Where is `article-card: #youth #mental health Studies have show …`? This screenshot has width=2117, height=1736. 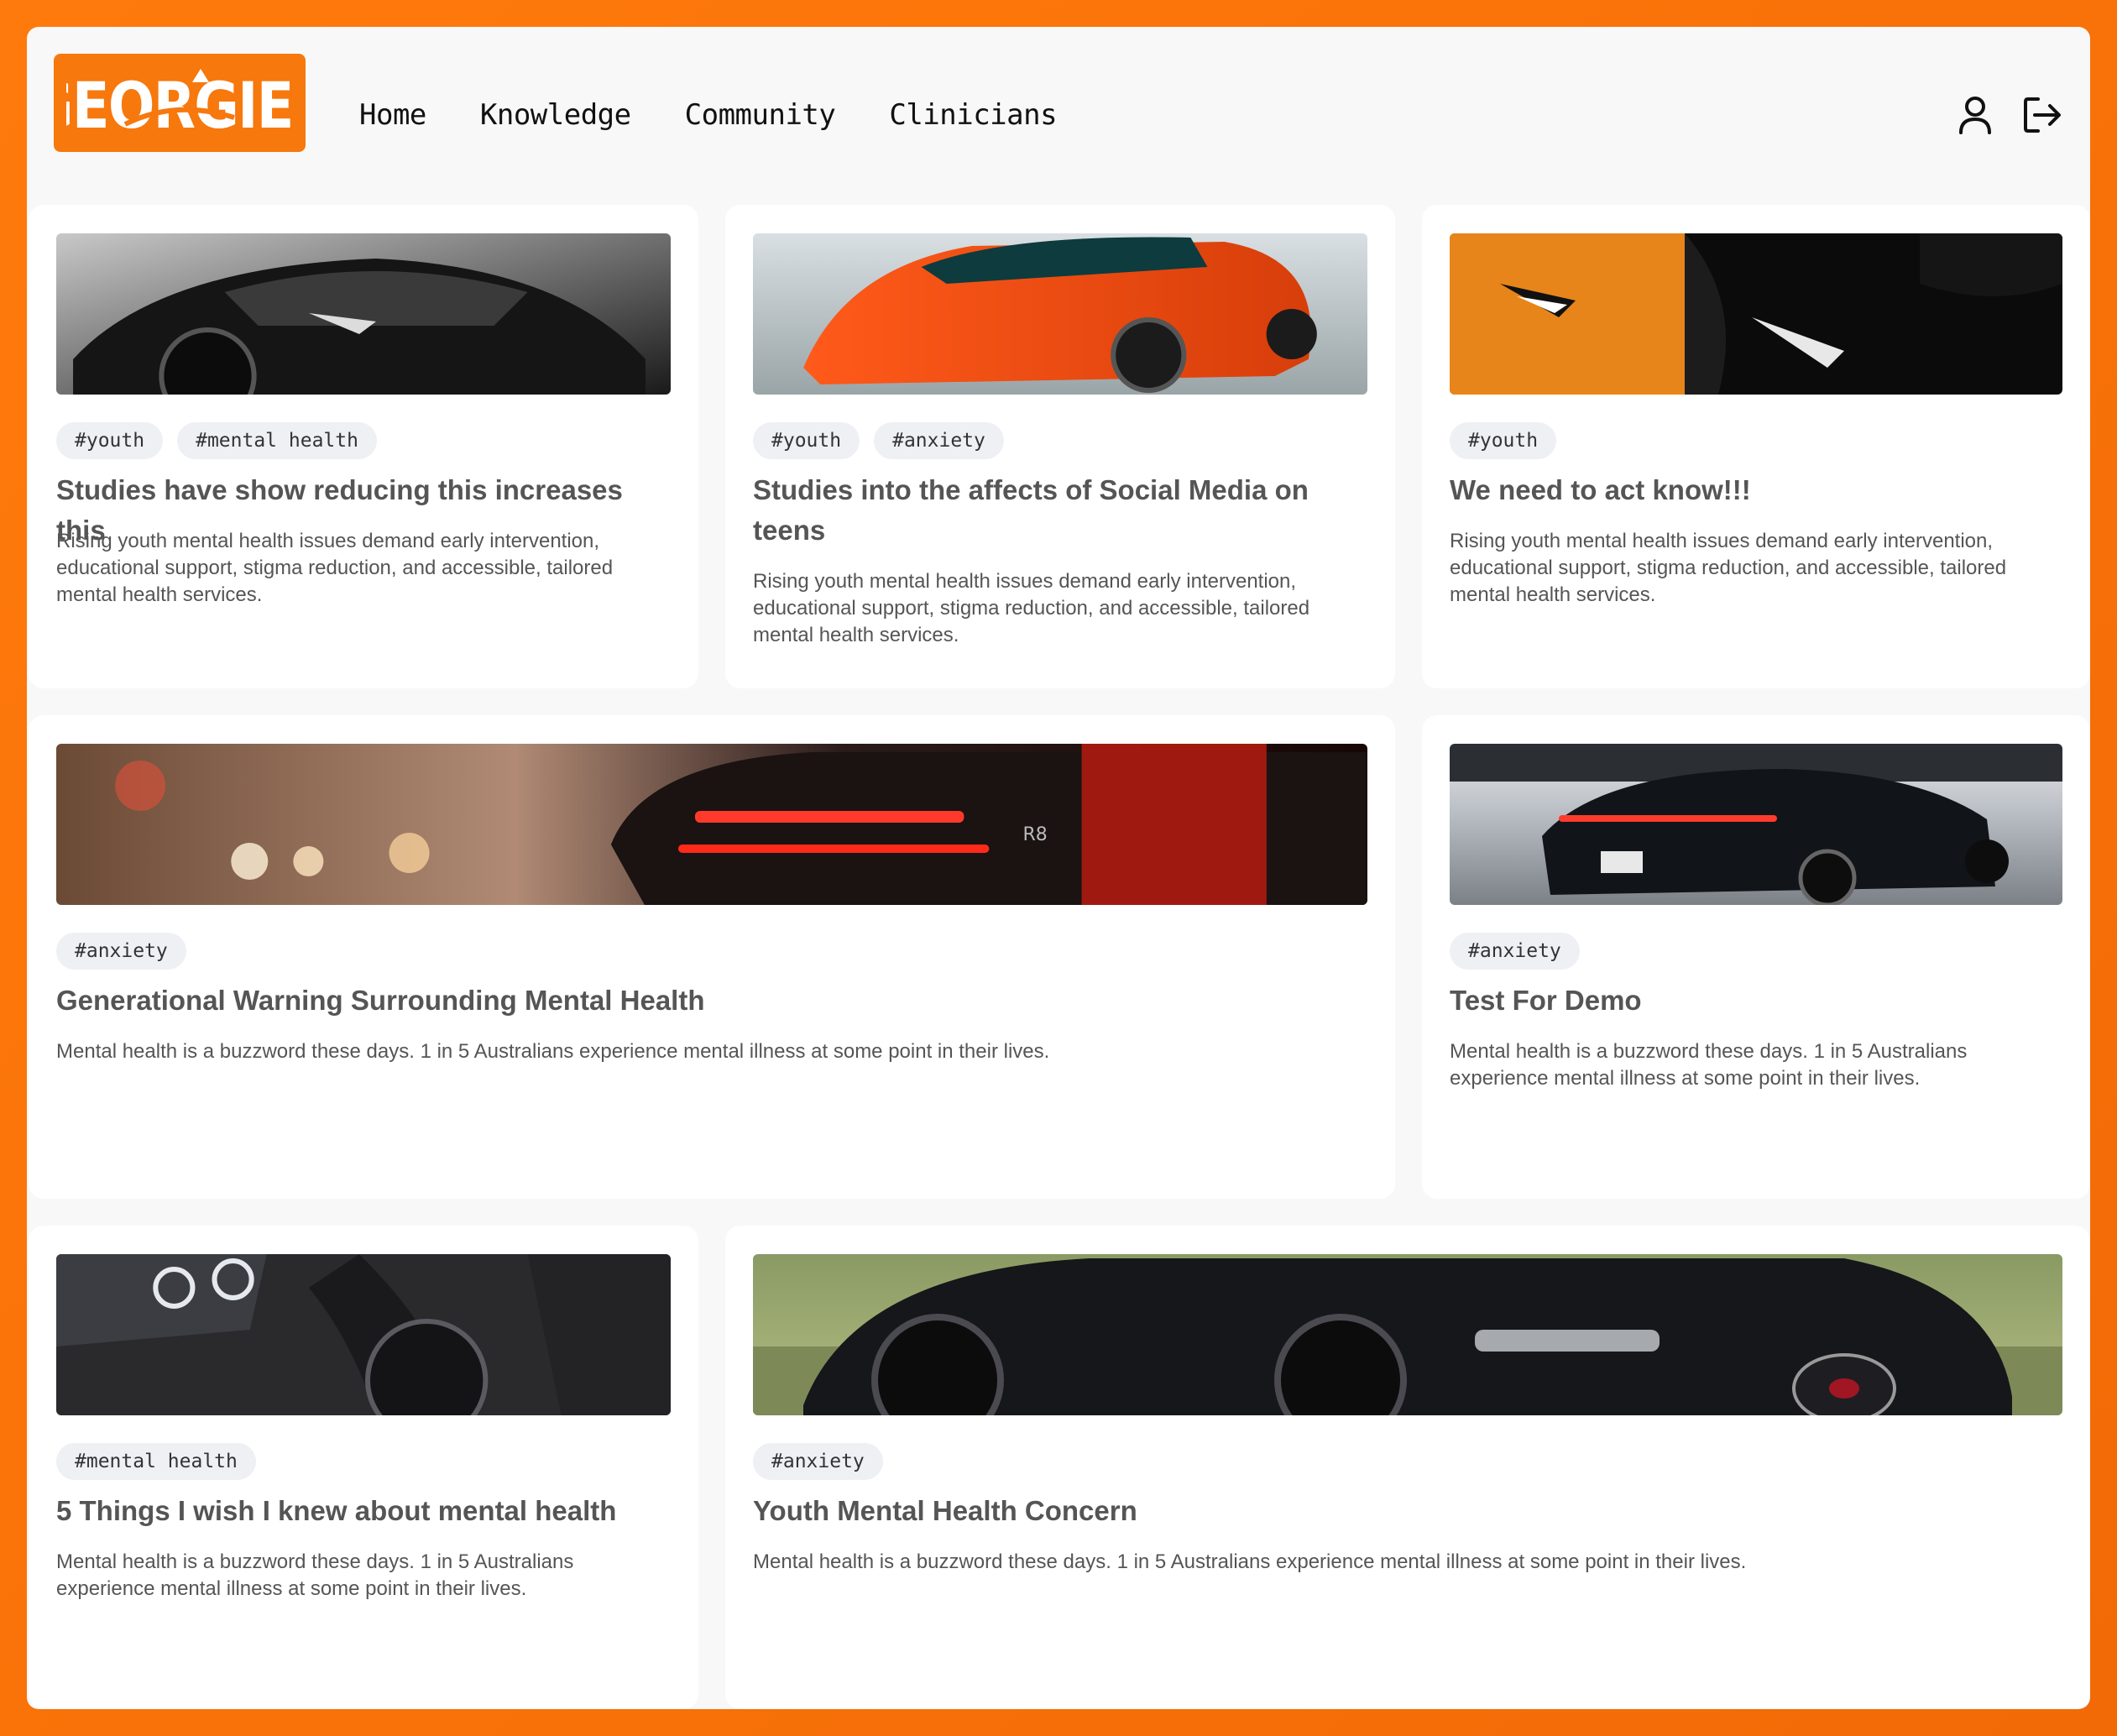 article-card: #youth #mental health Studies have show … is located at coordinates (363, 446).